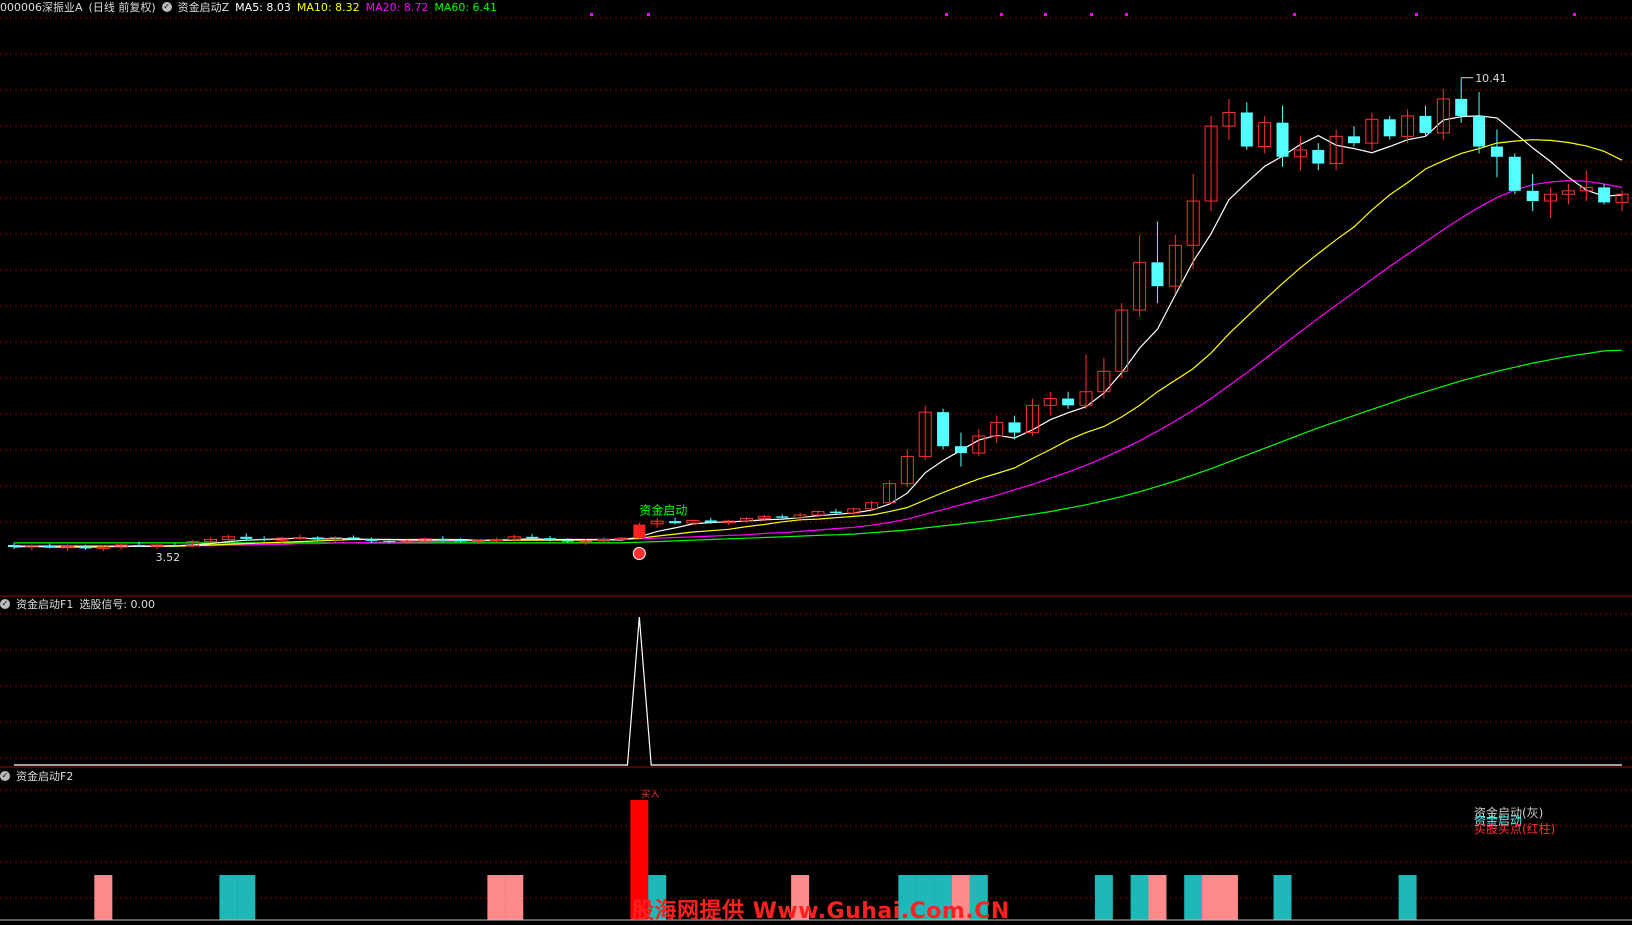 Image resolution: width=1632 pixels, height=925 pixels. What do you see at coordinates (821, 911) in the screenshot?
I see `watermark: 股海网提供 Www.Guhai.Com.CN` at bounding box center [821, 911].